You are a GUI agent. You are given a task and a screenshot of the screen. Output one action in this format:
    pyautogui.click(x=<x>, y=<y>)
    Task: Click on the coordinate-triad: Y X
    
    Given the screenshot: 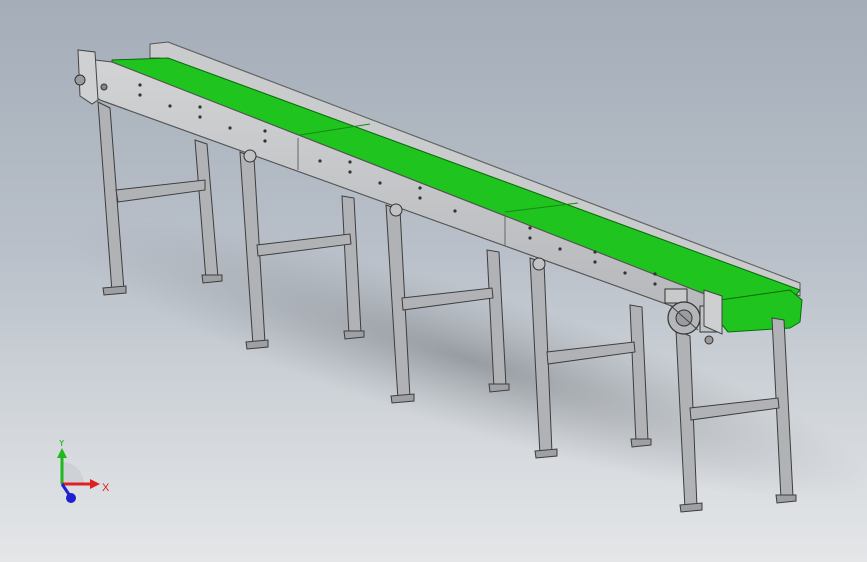 What is the action you would take?
    pyautogui.click(x=83, y=471)
    